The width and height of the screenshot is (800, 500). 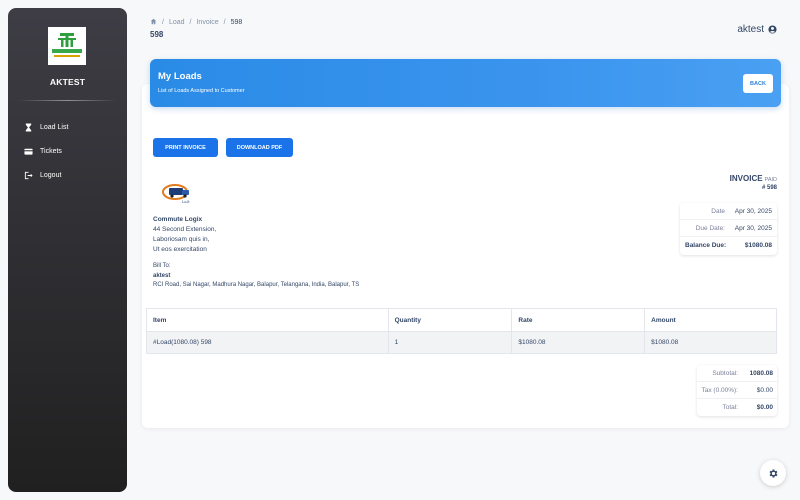 I want to click on company-address-line: Laboriosam quis in,, so click(x=181, y=239).